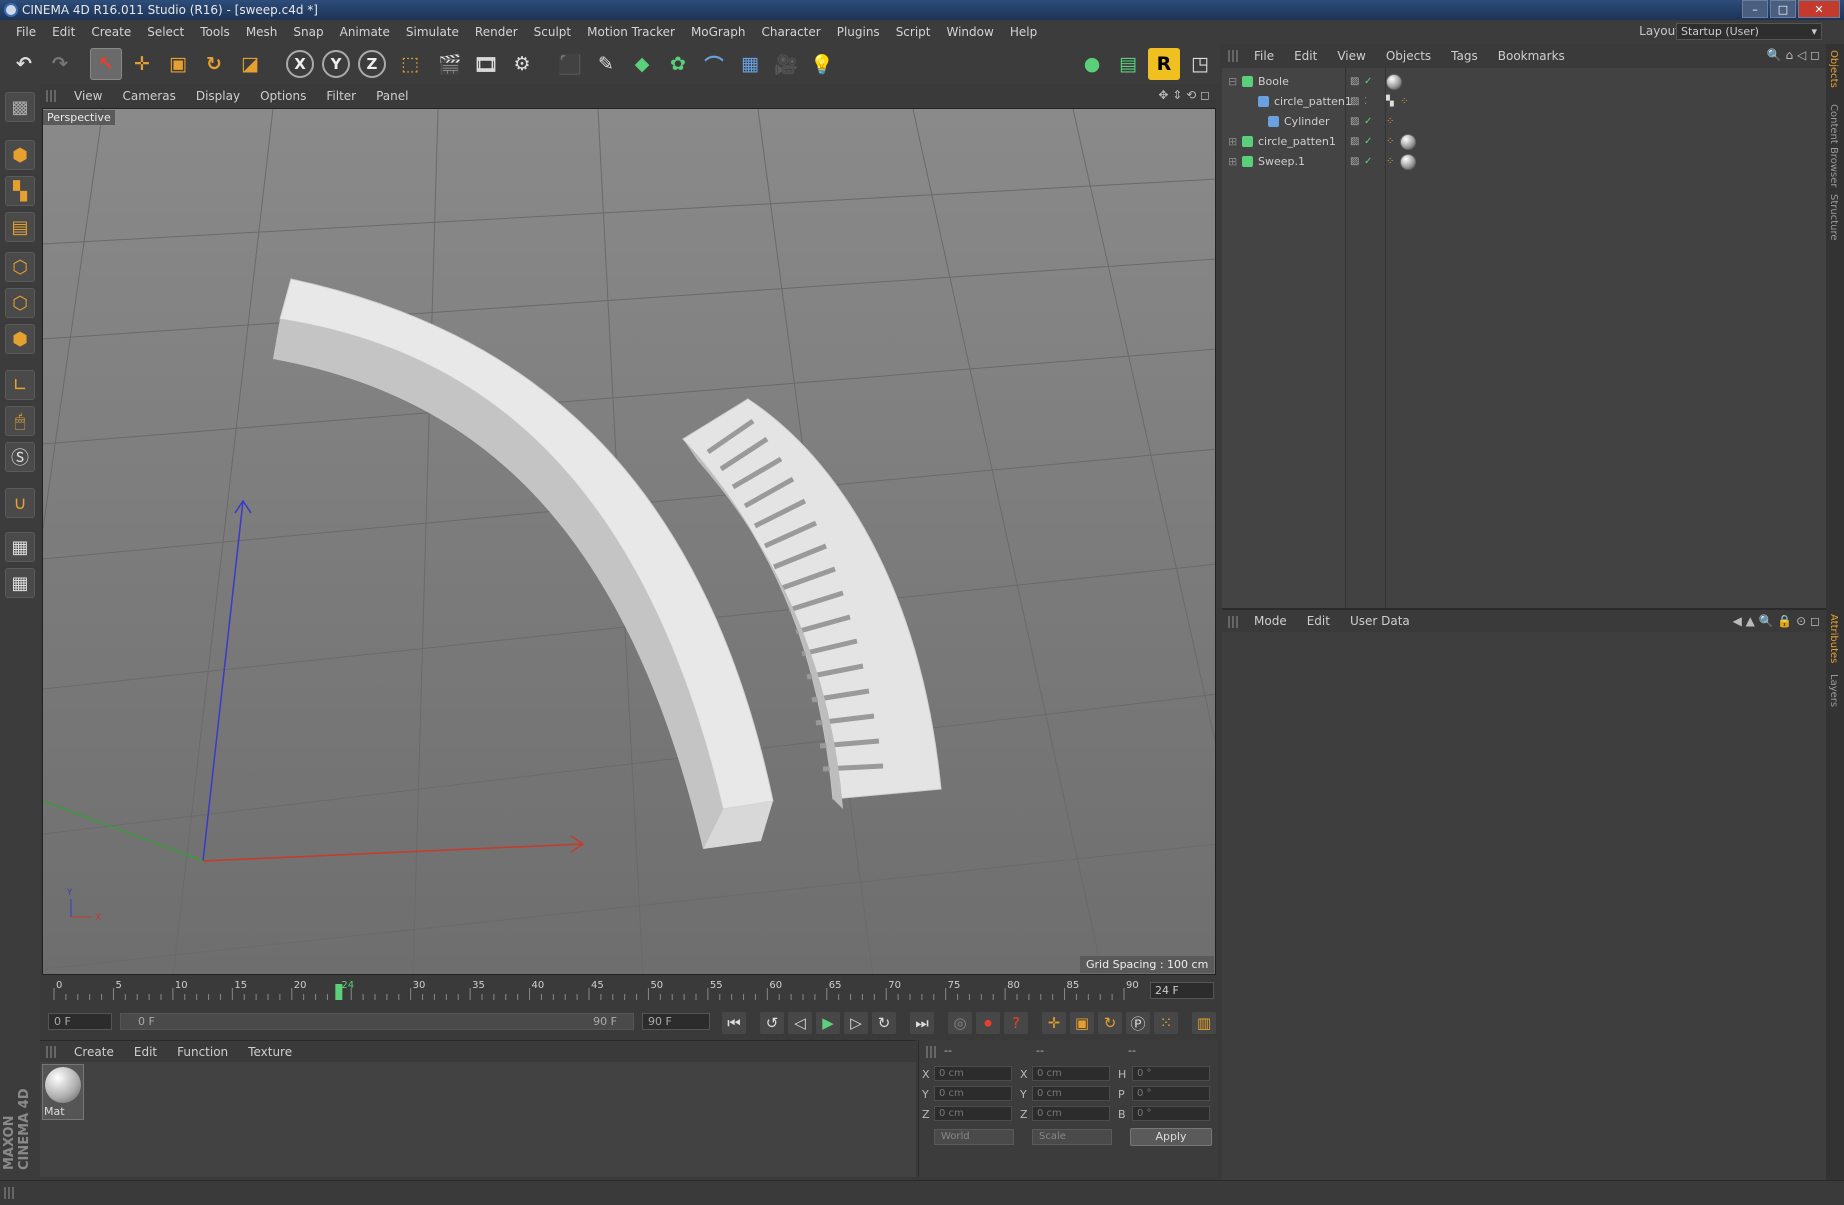  What do you see at coordinates (1200, 64) in the screenshot?
I see `frame-icon: ◳` at bounding box center [1200, 64].